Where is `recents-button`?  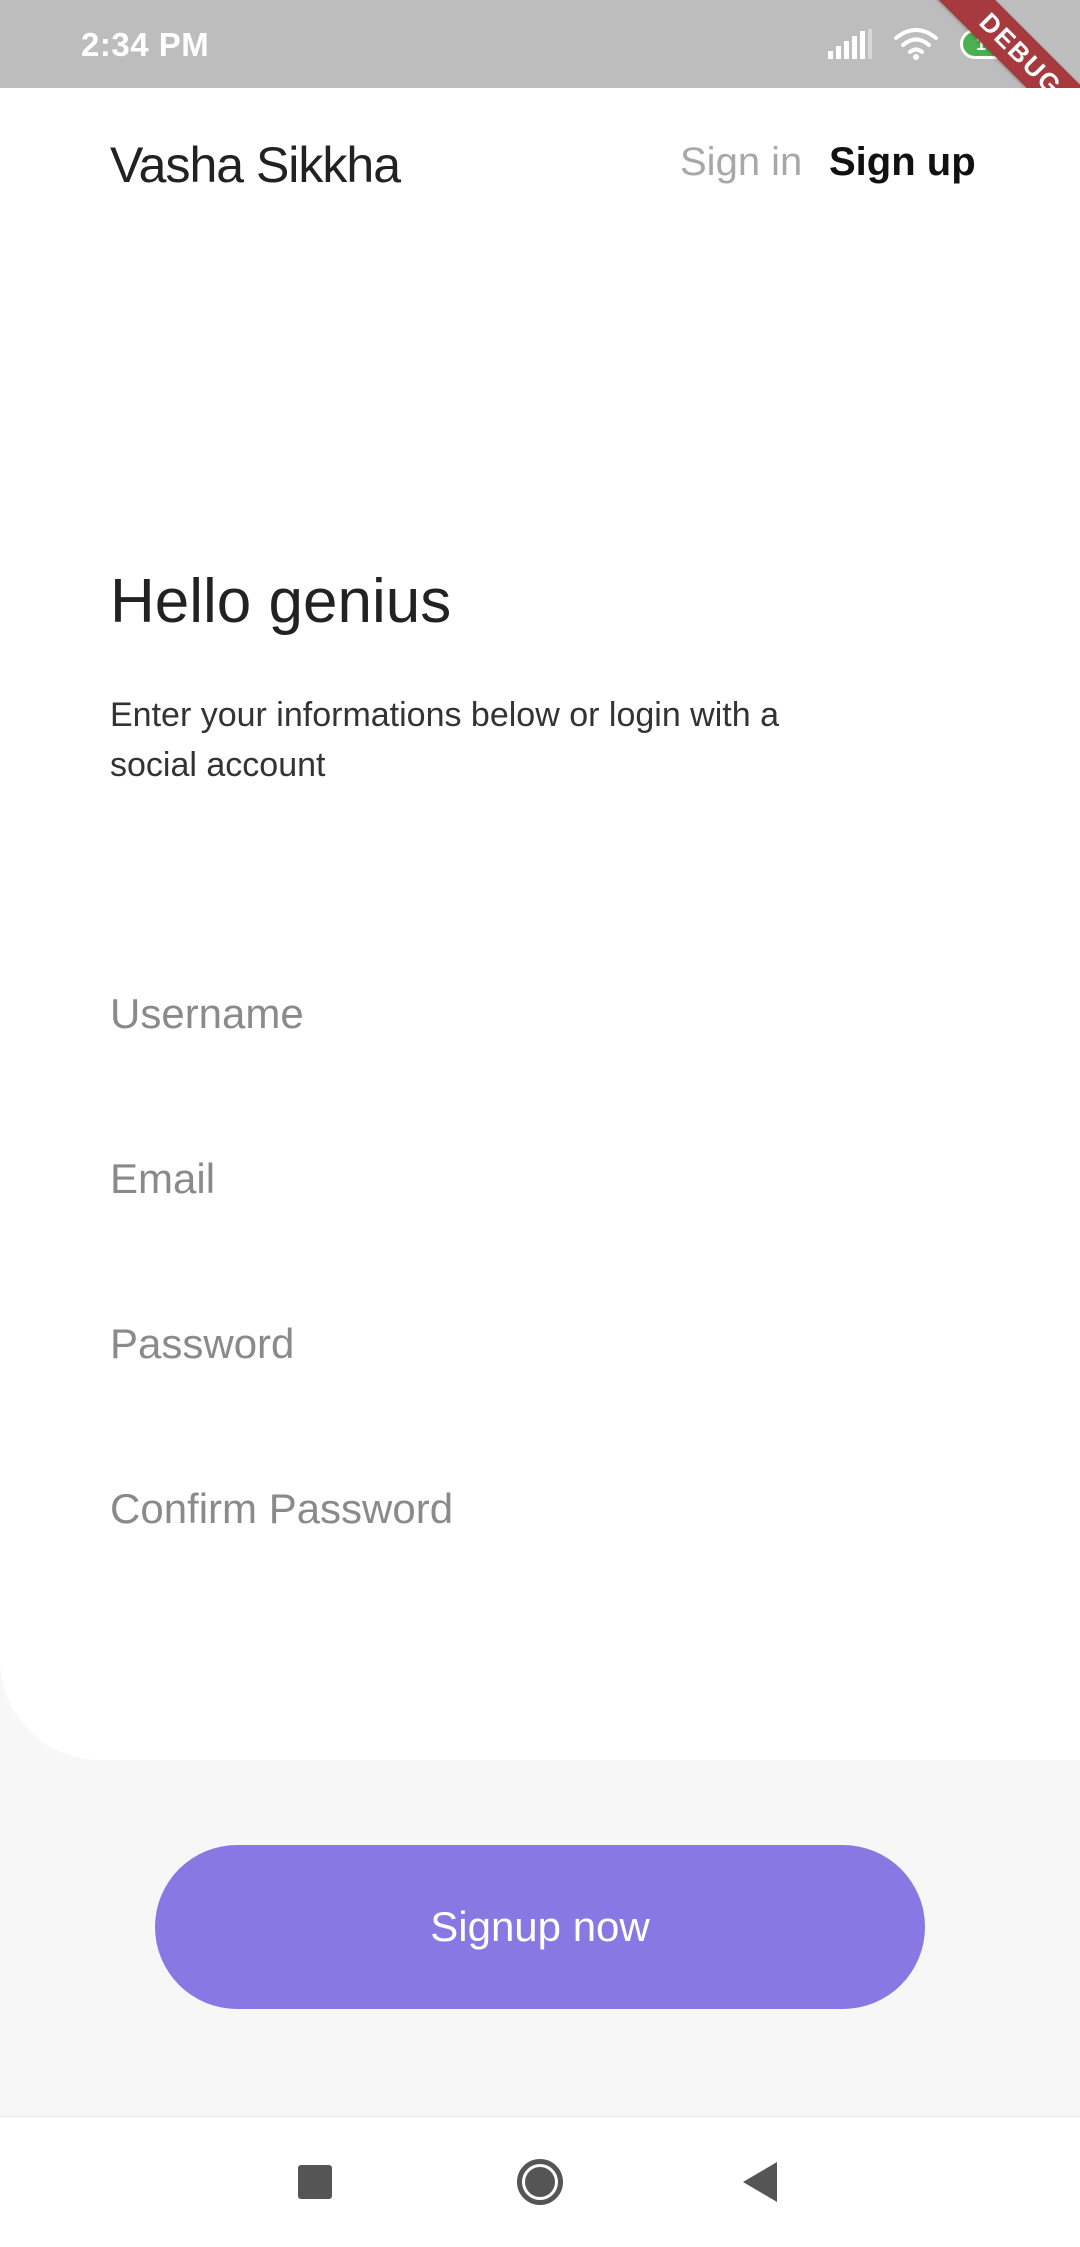
recents-button is located at coordinates (315, 2182).